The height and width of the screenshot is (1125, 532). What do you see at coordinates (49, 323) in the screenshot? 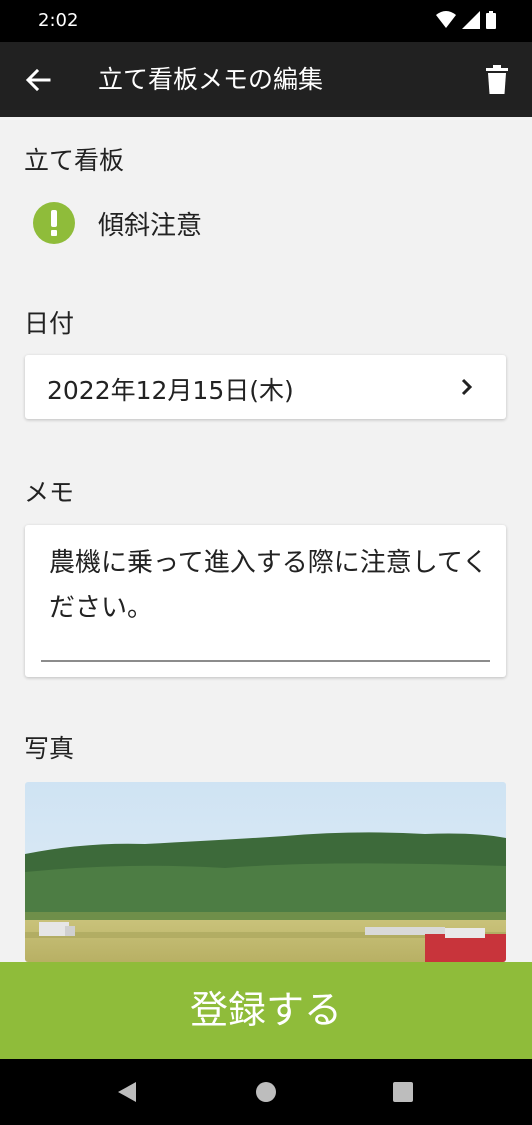
I see `date-section-label: 日付` at bounding box center [49, 323].